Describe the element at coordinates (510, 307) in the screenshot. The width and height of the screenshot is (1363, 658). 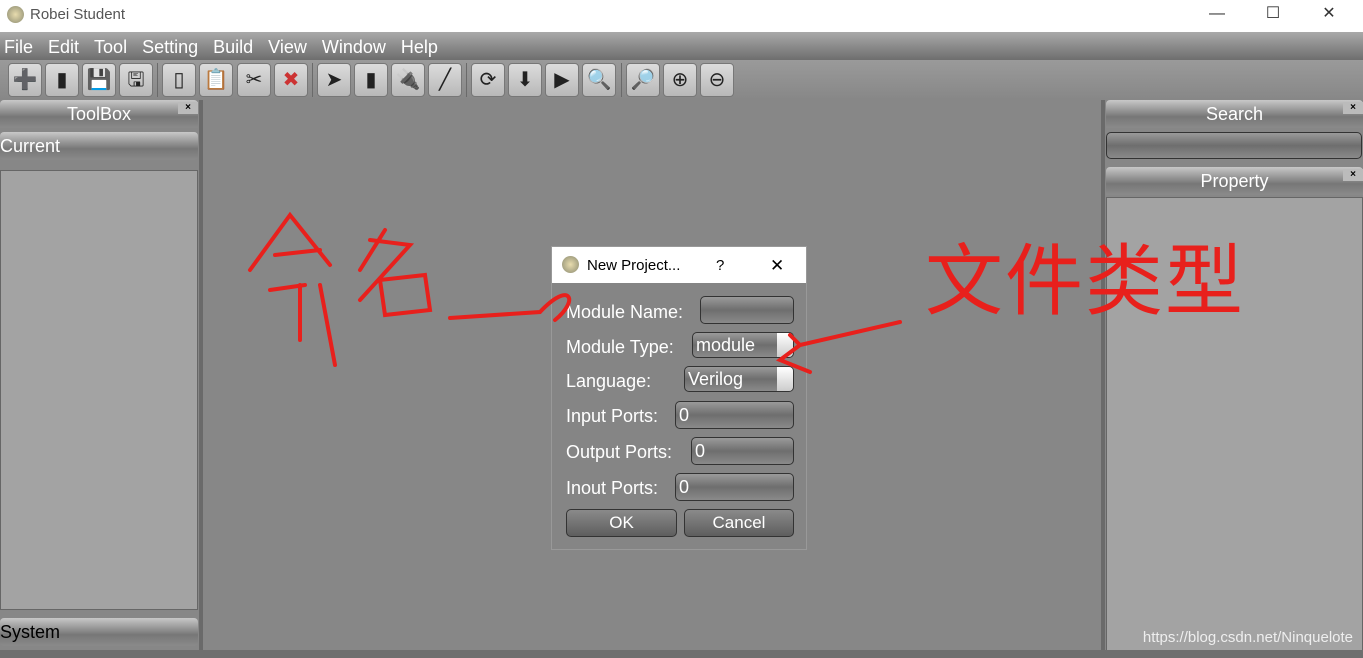
I see `annotation-arrow-left` at that location.